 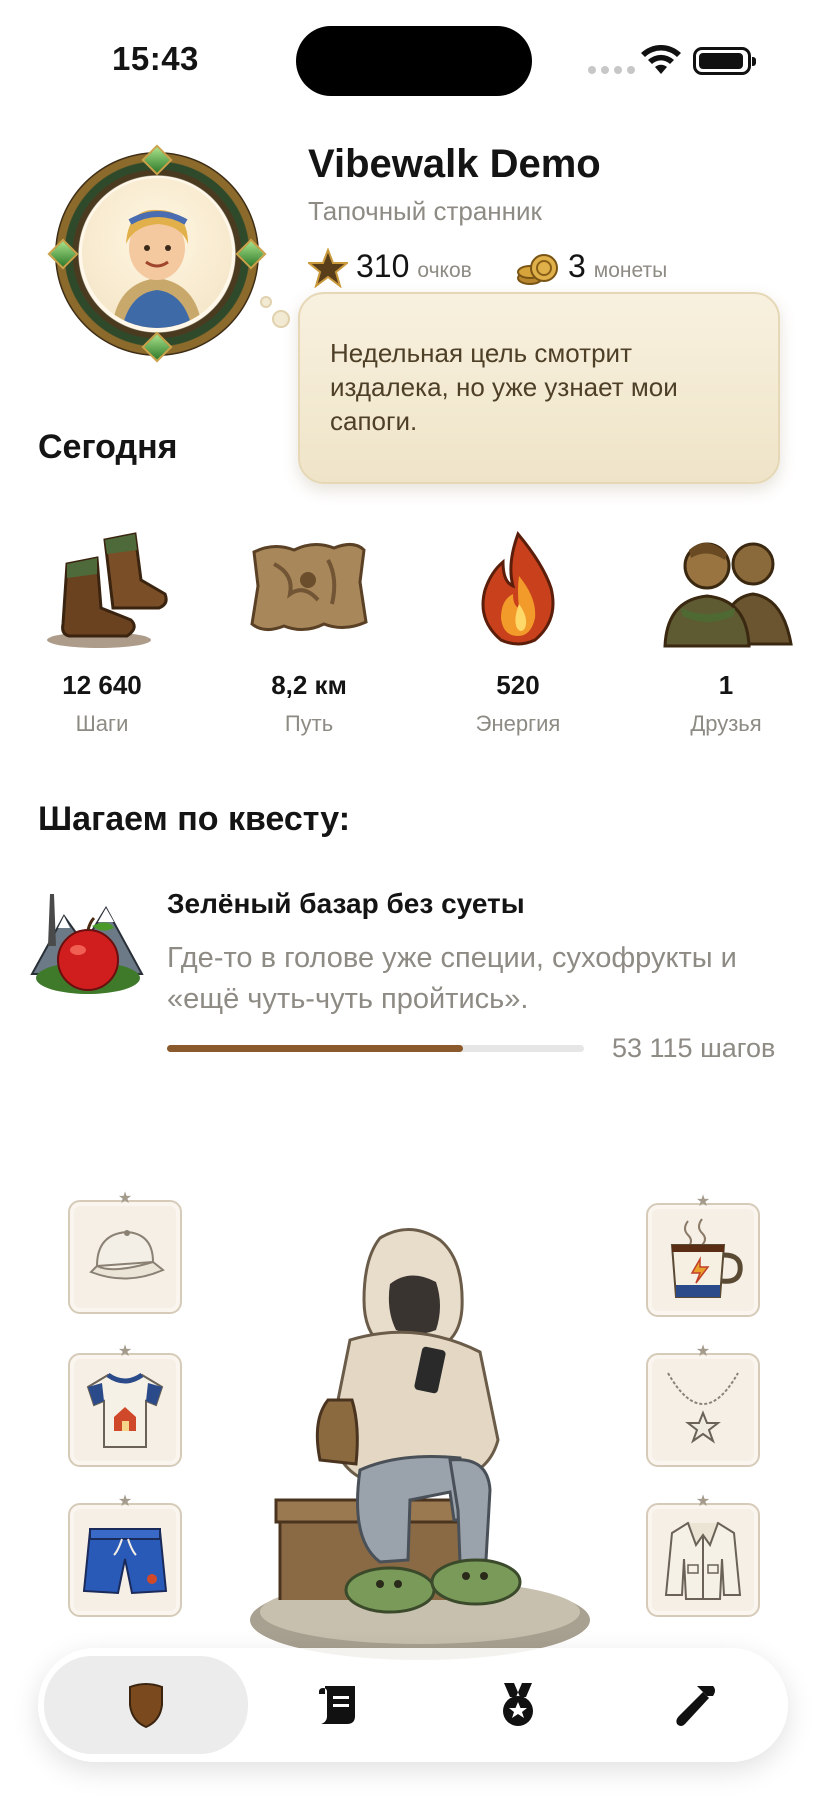 I want to click on quest-steps-remaining: 53 115 шагов, so click(x=694, y=1048).